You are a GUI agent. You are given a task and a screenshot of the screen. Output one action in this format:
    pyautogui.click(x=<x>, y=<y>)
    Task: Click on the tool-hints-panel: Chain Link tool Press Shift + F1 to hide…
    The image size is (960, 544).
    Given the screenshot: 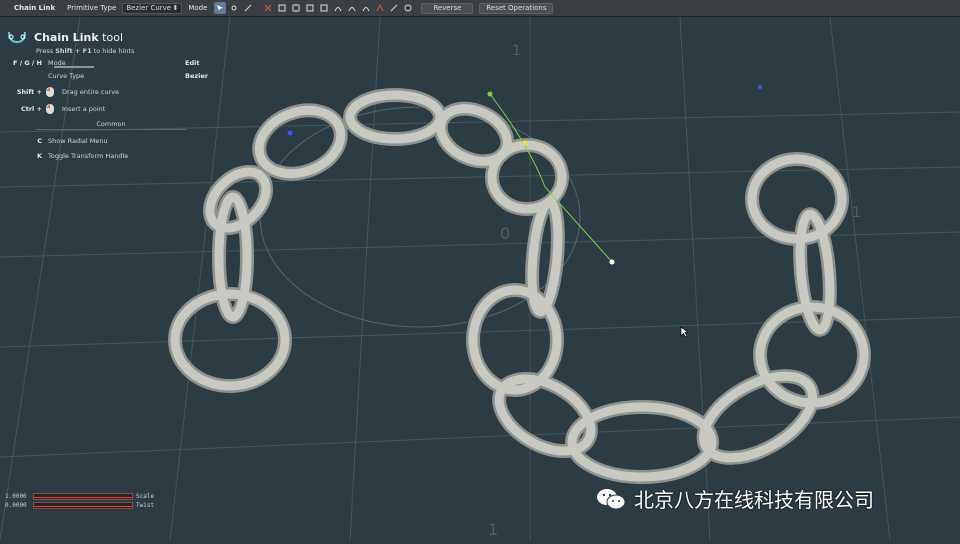 What is the action you would take?
    pyautogui.click(x=111, y=95)
    